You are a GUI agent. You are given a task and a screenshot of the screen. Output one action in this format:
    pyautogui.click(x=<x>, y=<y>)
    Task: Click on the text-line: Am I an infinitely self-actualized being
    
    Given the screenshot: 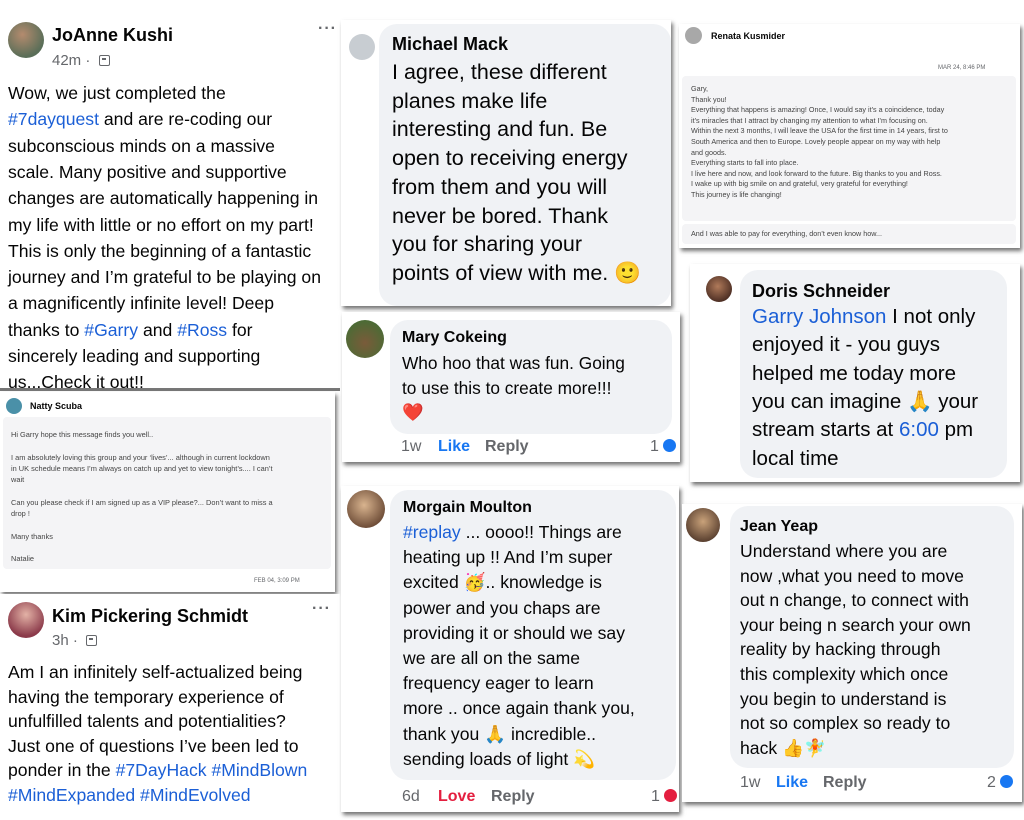 What is the action you would take?
    pyautogui.click(x=155, y=672)
    